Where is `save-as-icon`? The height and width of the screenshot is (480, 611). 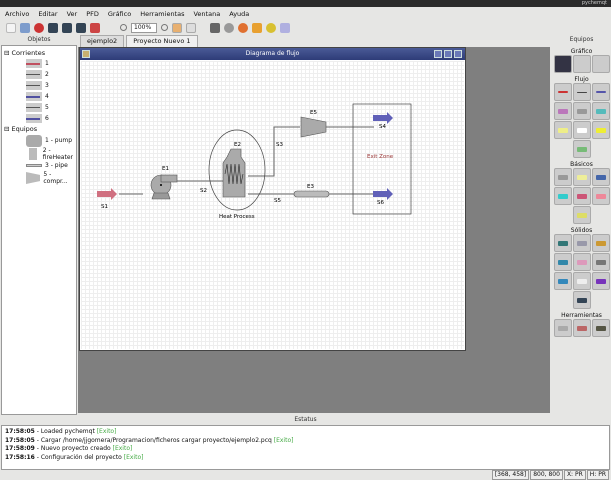
save-as-icon is located at coordinates (67, 27).